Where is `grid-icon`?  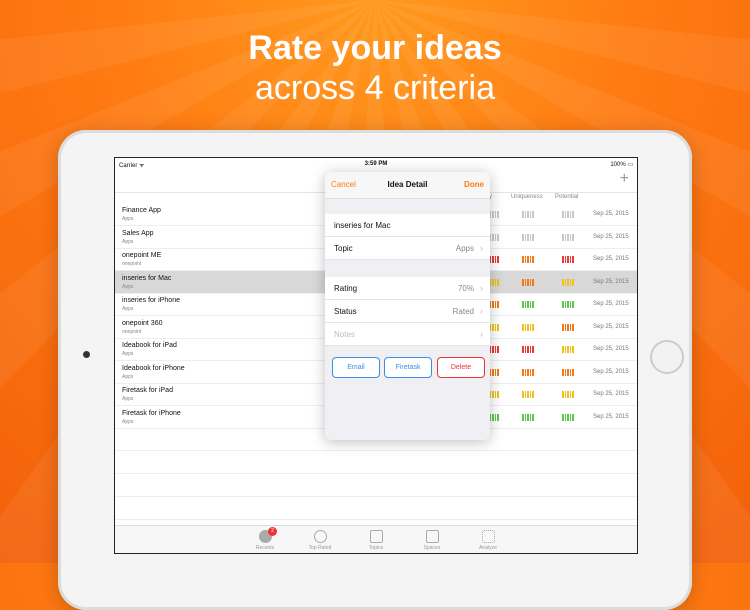
grid-icon is located at coordinates (432, 536).